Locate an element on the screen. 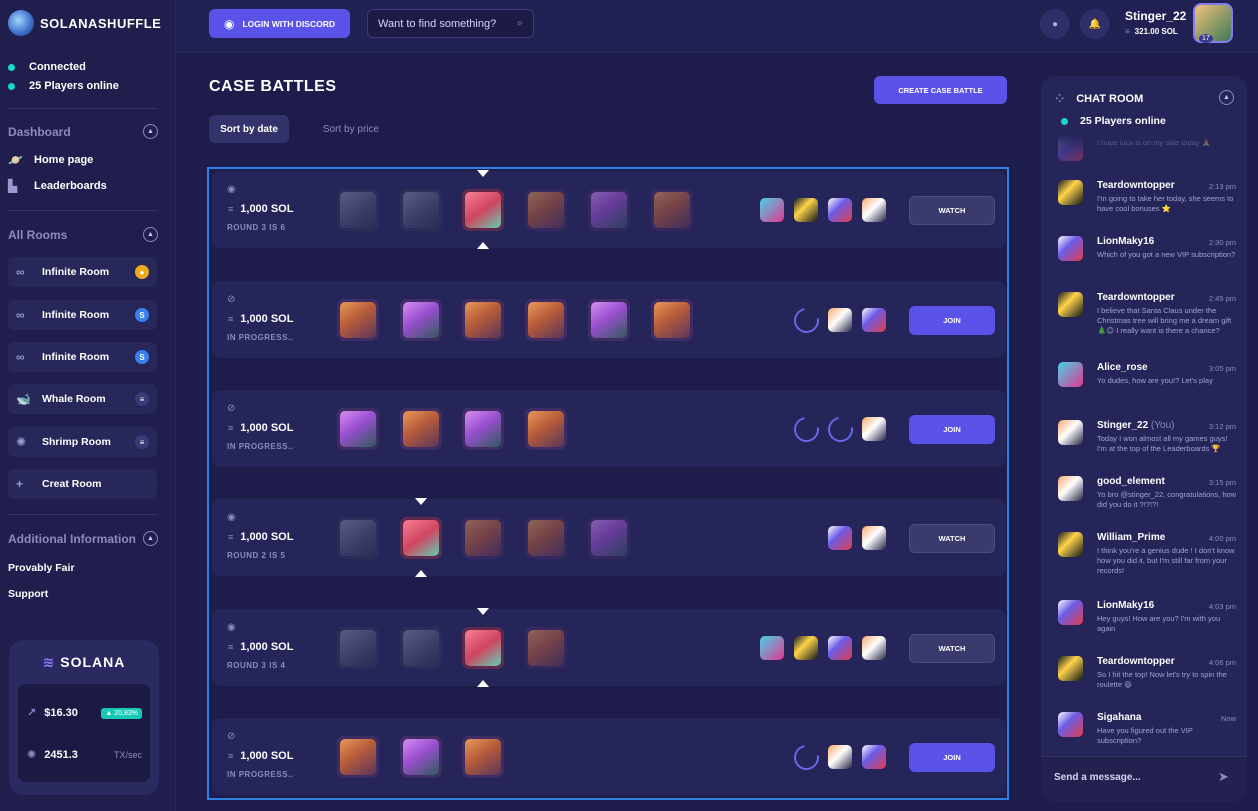 The image size is (1258, 811). status-dot-icon is located at coordinates (11, 67).